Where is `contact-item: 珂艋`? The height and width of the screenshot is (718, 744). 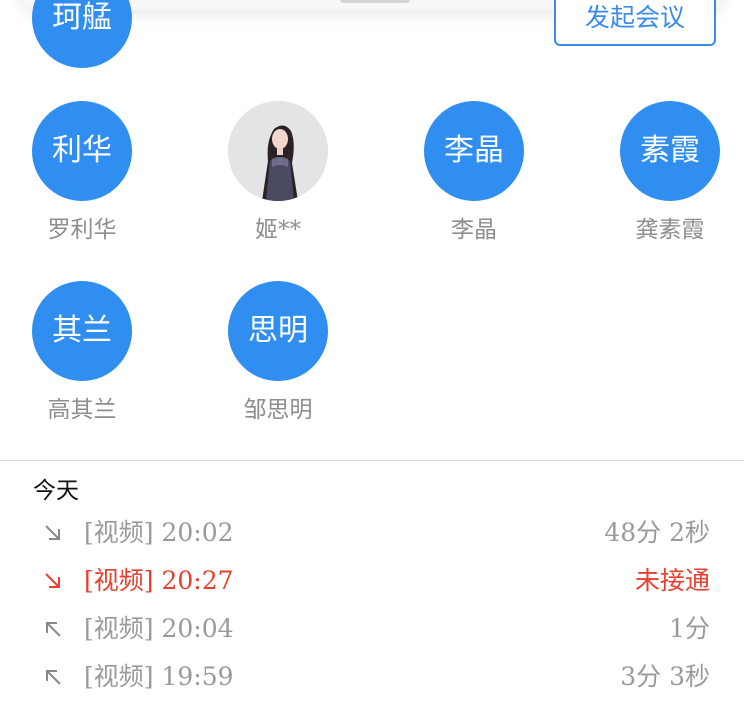 contact-item: 珂艋 is located at coordinates (82, 34).